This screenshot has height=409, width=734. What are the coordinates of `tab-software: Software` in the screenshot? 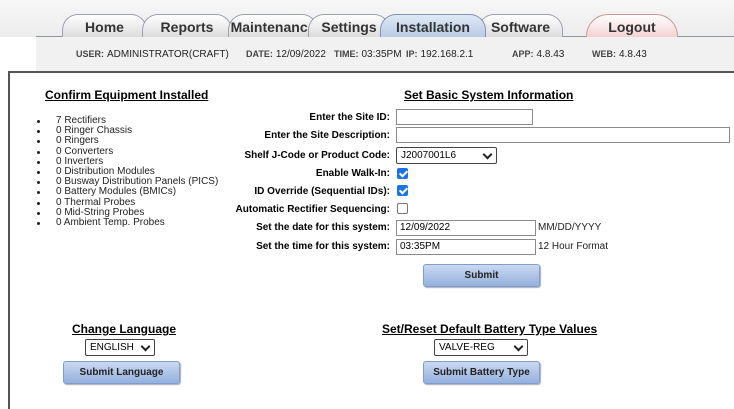 It's located at (520, 25).